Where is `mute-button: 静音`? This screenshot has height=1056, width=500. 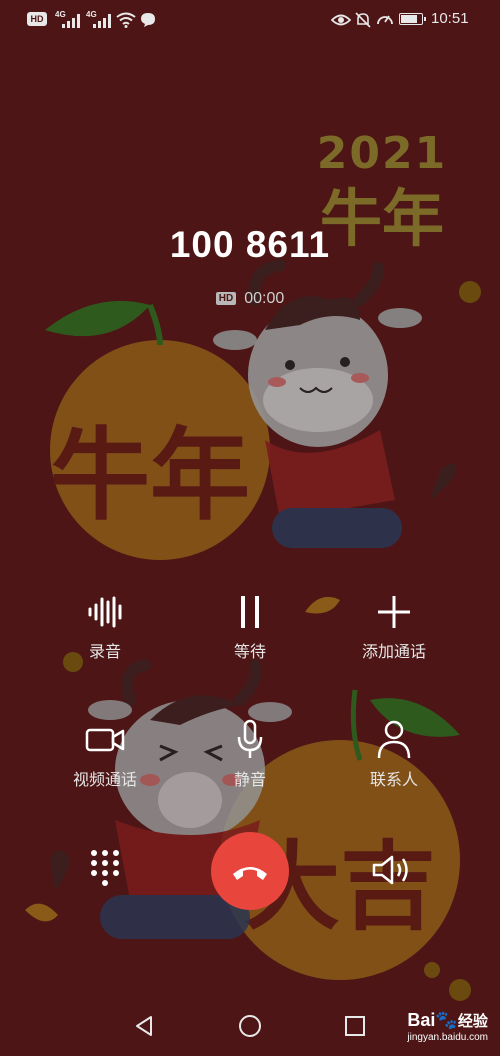 mute-button: 静音 is located at coordinates (250, 754).